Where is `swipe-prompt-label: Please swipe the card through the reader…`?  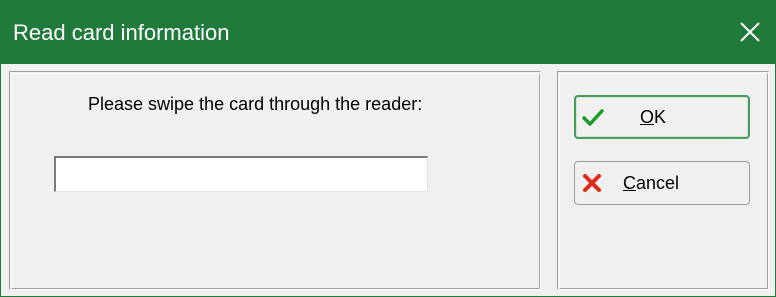
swipe-prompt-label: Please swipe the card through the reader… is located at coordinates (255, 104).